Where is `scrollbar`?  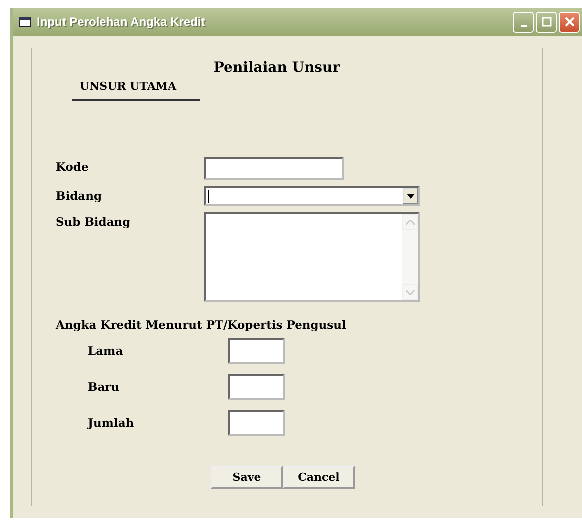 scrollbar is located at coordinates (410, 257).